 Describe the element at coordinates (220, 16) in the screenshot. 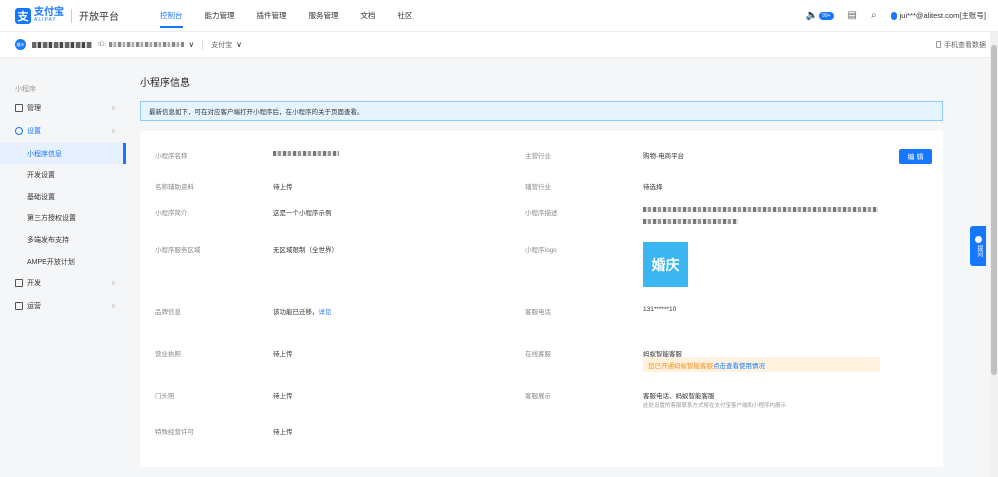

I see `nav-capability: 能力管理` at that location.